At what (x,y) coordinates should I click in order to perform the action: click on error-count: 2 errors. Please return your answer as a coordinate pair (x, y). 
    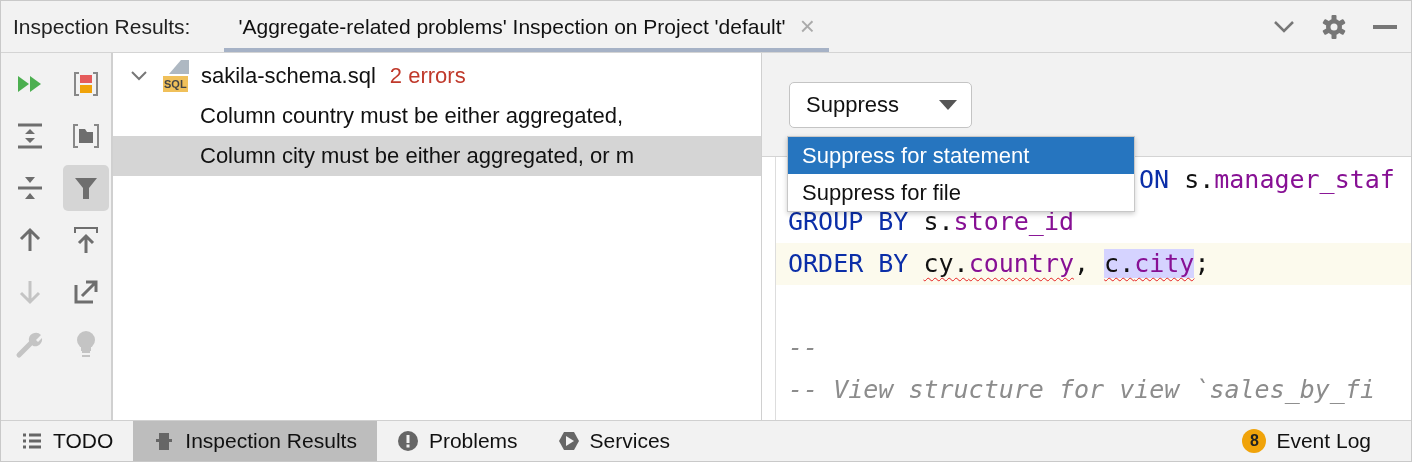
    Looking at the image, I should click on (427, 76).